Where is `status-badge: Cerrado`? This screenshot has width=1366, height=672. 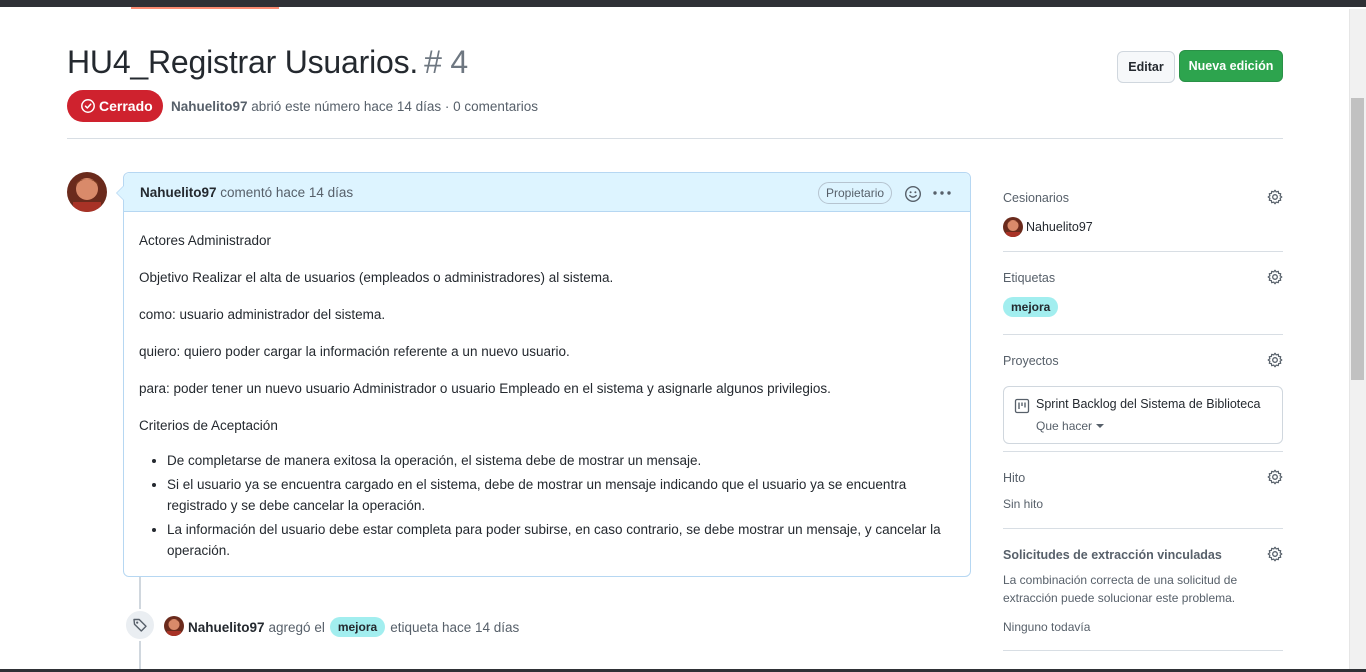 status-badge: Cerrado is located at coordinates (115, 106).